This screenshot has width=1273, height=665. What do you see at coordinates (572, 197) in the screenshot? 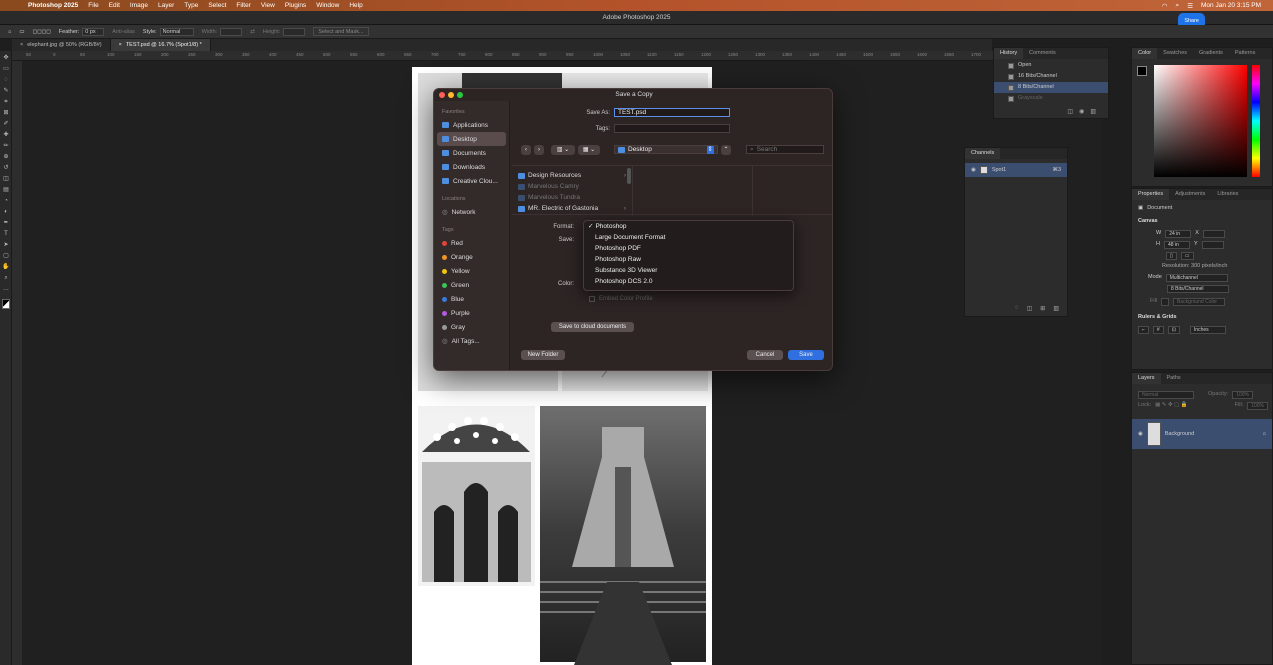
I see `file-row: Marvelous Tundra` at bounding box center [572, 197].